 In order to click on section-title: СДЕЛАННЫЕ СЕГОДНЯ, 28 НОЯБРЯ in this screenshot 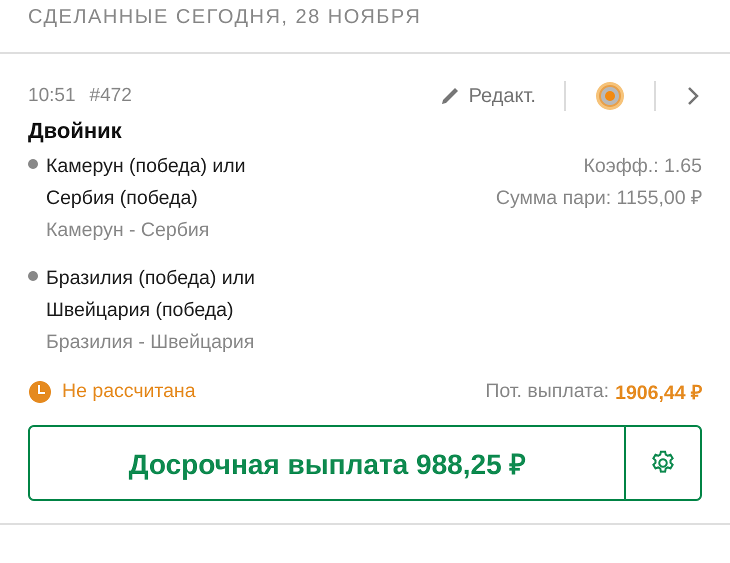, I will do `click(225, 17)`.